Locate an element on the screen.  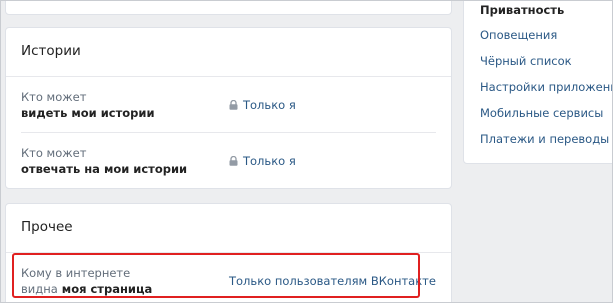
setting-label: Кто может отвечать на мои истории is located at coordinates (104, 161).